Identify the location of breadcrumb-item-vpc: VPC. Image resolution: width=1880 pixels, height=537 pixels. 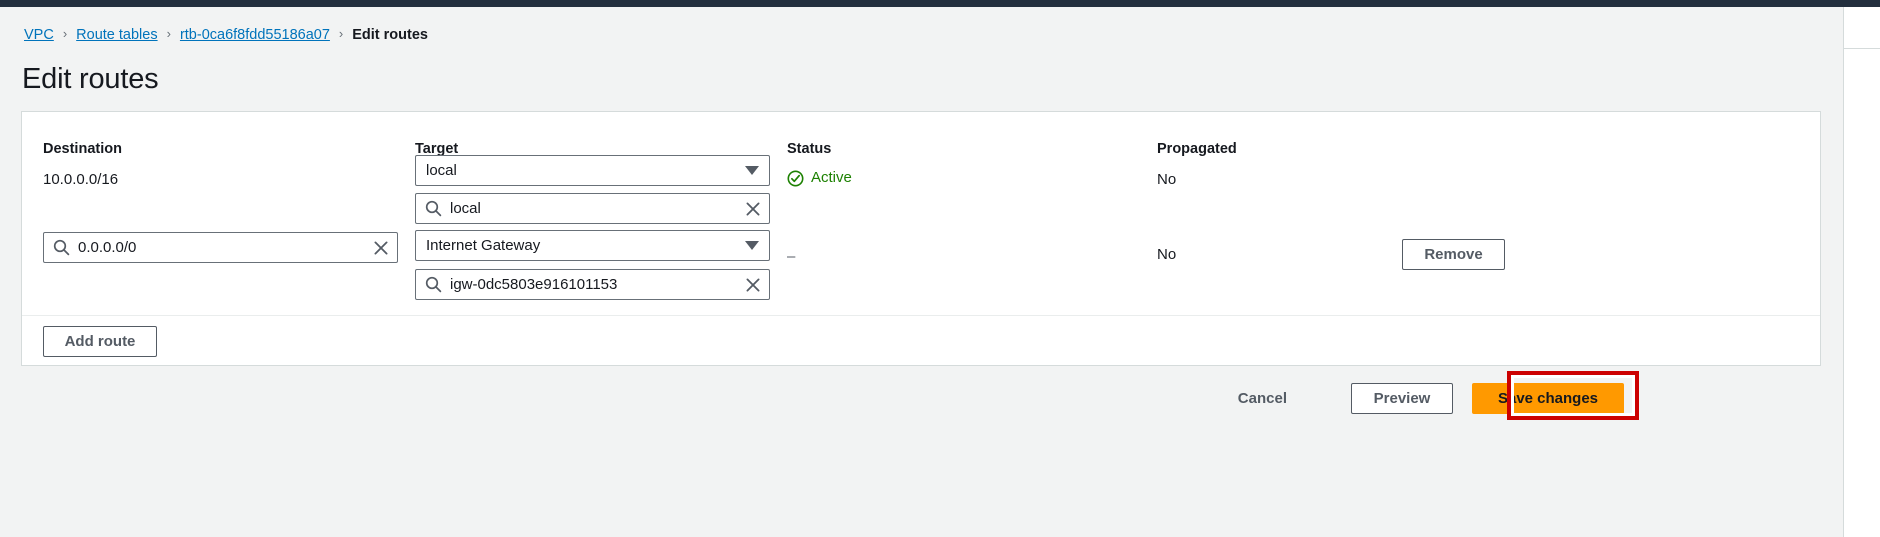
(39, 35).